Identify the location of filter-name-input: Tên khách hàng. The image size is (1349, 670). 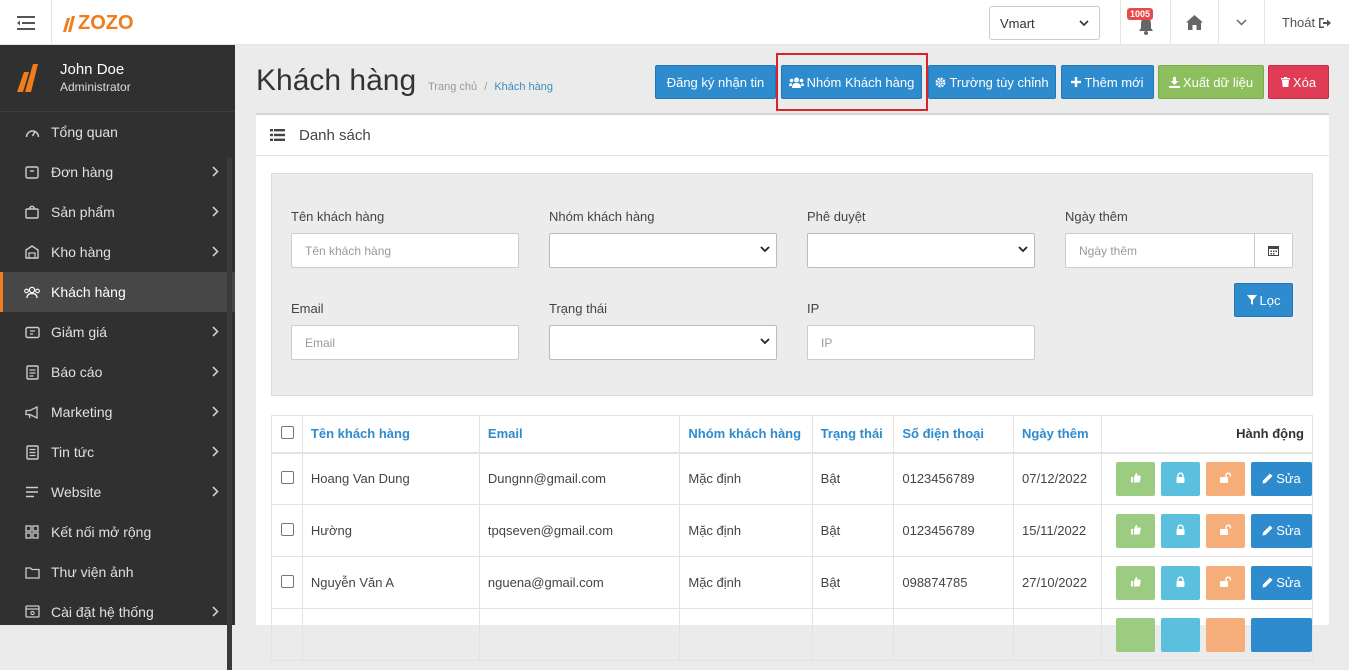
(405, 250).